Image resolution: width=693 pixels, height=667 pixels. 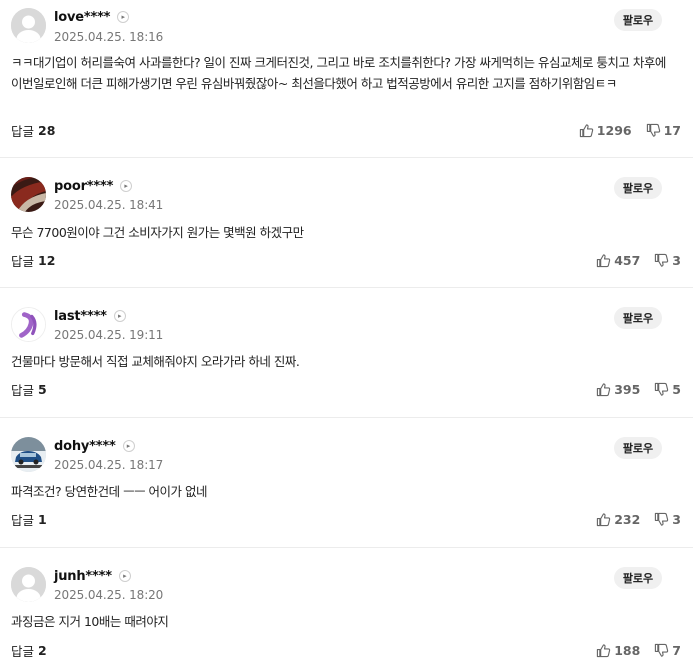 I want to click on comment-text: 파격조건? 당연한건데 ㅡㅡ 어이가 없네, so click(x=109, y=491).